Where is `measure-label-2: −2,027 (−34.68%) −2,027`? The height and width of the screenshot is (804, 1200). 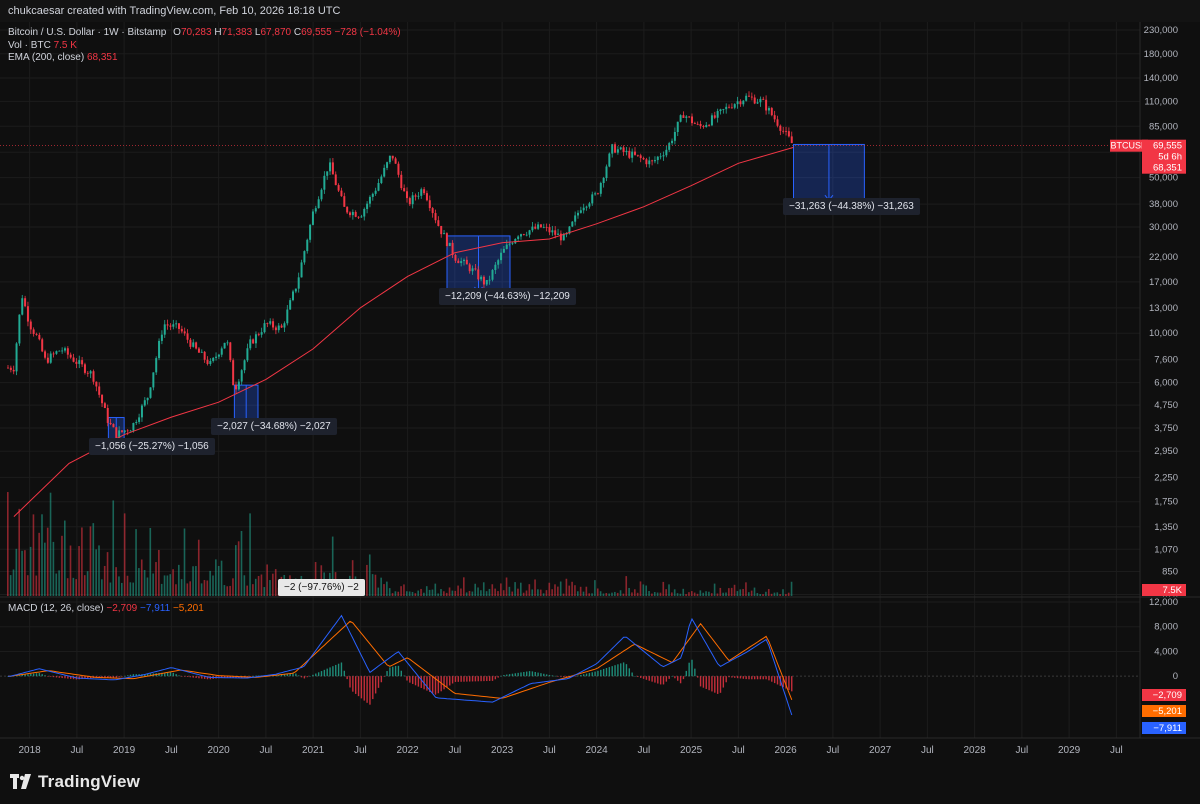 measure-label-2: −2,027 (−34.68%) −2,027 is located at coordinates (274, 426).